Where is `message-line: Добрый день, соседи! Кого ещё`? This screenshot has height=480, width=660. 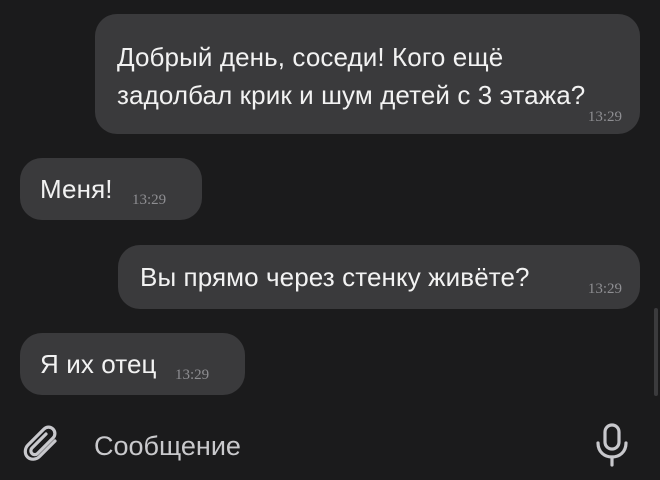
message-line: Добрый день, соседи! Кого ещё is located at coordinates (310, 57).